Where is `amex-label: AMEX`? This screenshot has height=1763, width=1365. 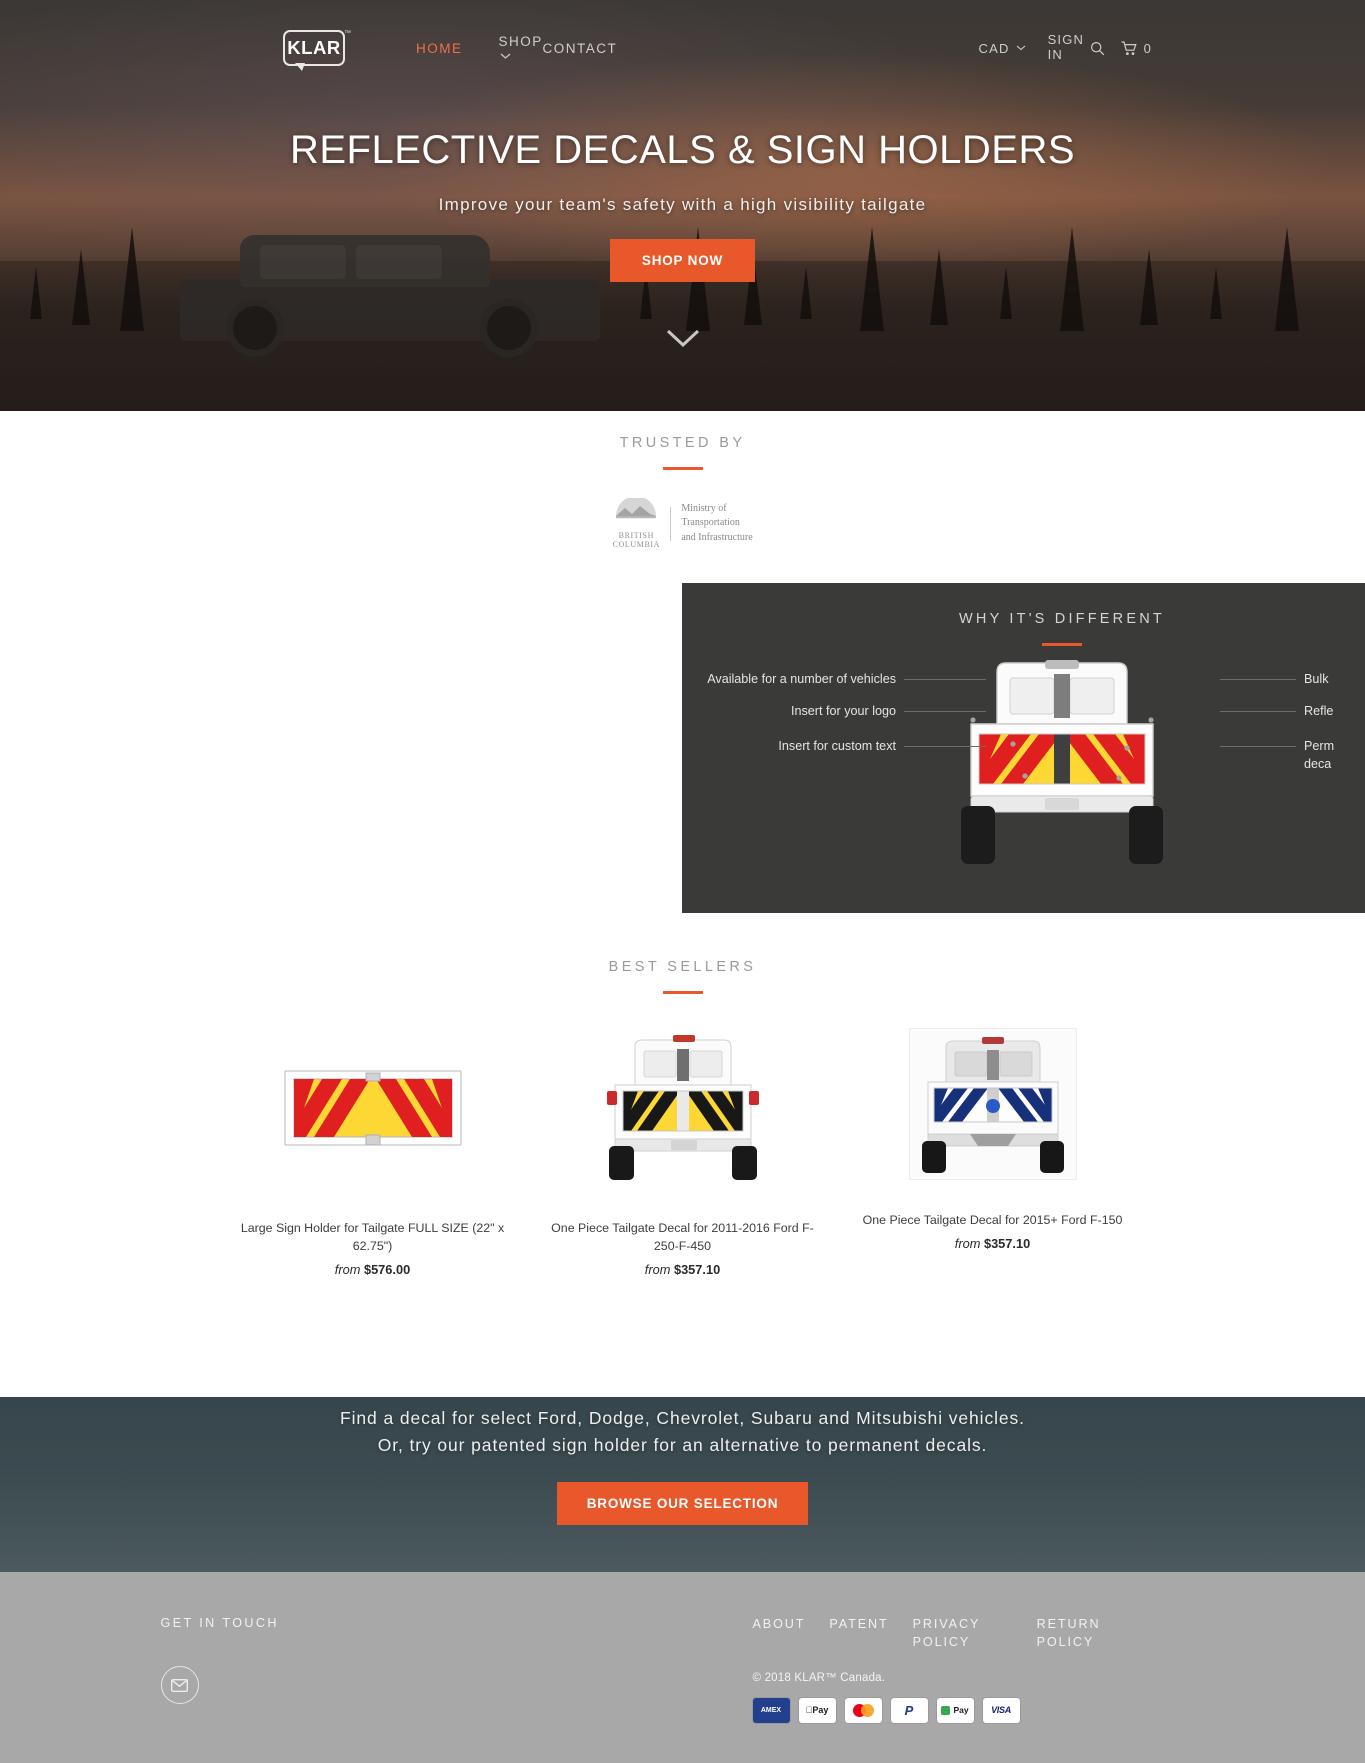
amex-label: AMEX is located at coordinates (771, 1710).